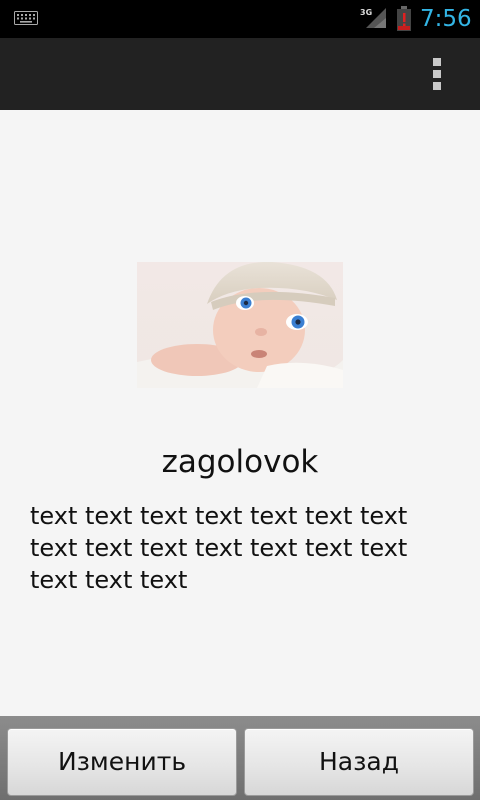 The image size is (480, 800). I want to click on back-button: Назад, so click(359, 762).